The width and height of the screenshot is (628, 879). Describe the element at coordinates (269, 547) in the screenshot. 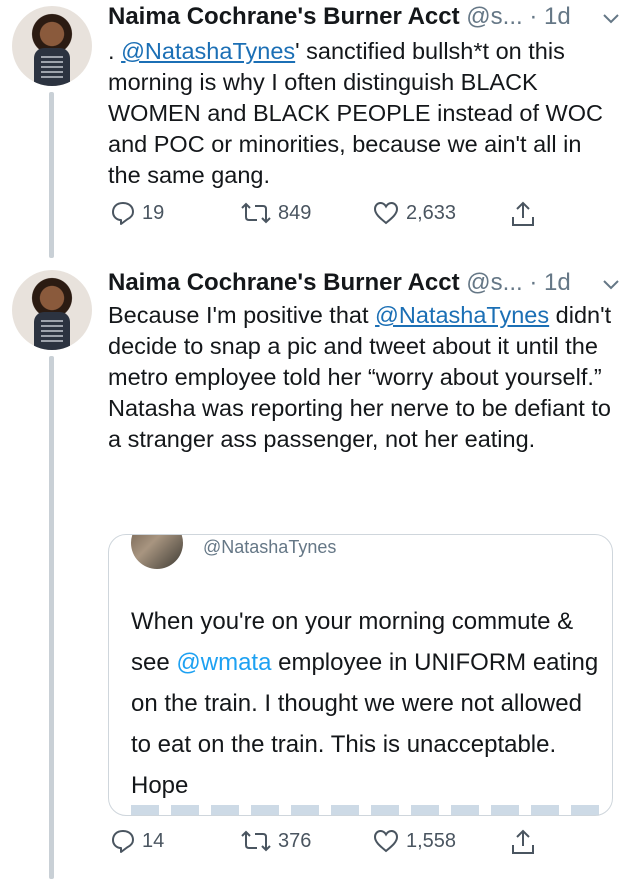

I see `quoted-handle: @NatashaTynes` at that location.